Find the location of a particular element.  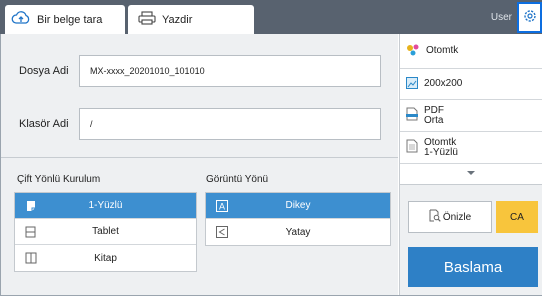

orientation-option-portrait: A Dikey is located at coordinates (298, 206).